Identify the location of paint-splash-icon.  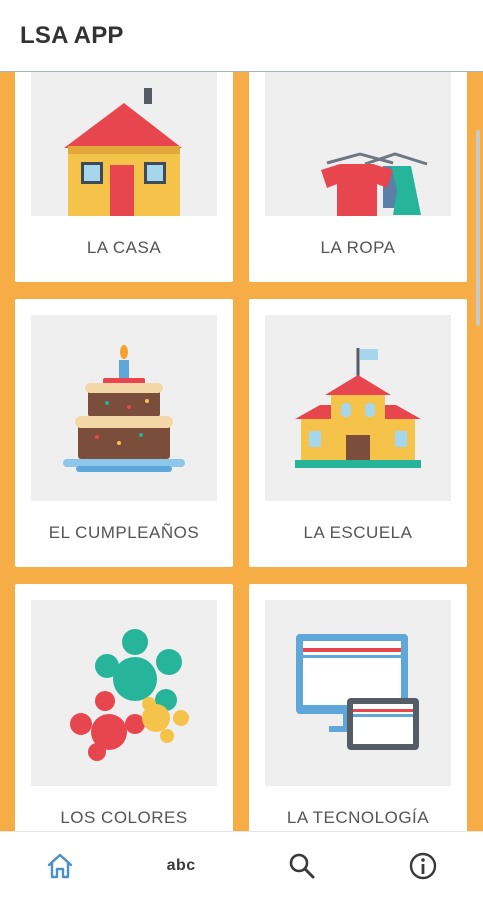
(124, 693).